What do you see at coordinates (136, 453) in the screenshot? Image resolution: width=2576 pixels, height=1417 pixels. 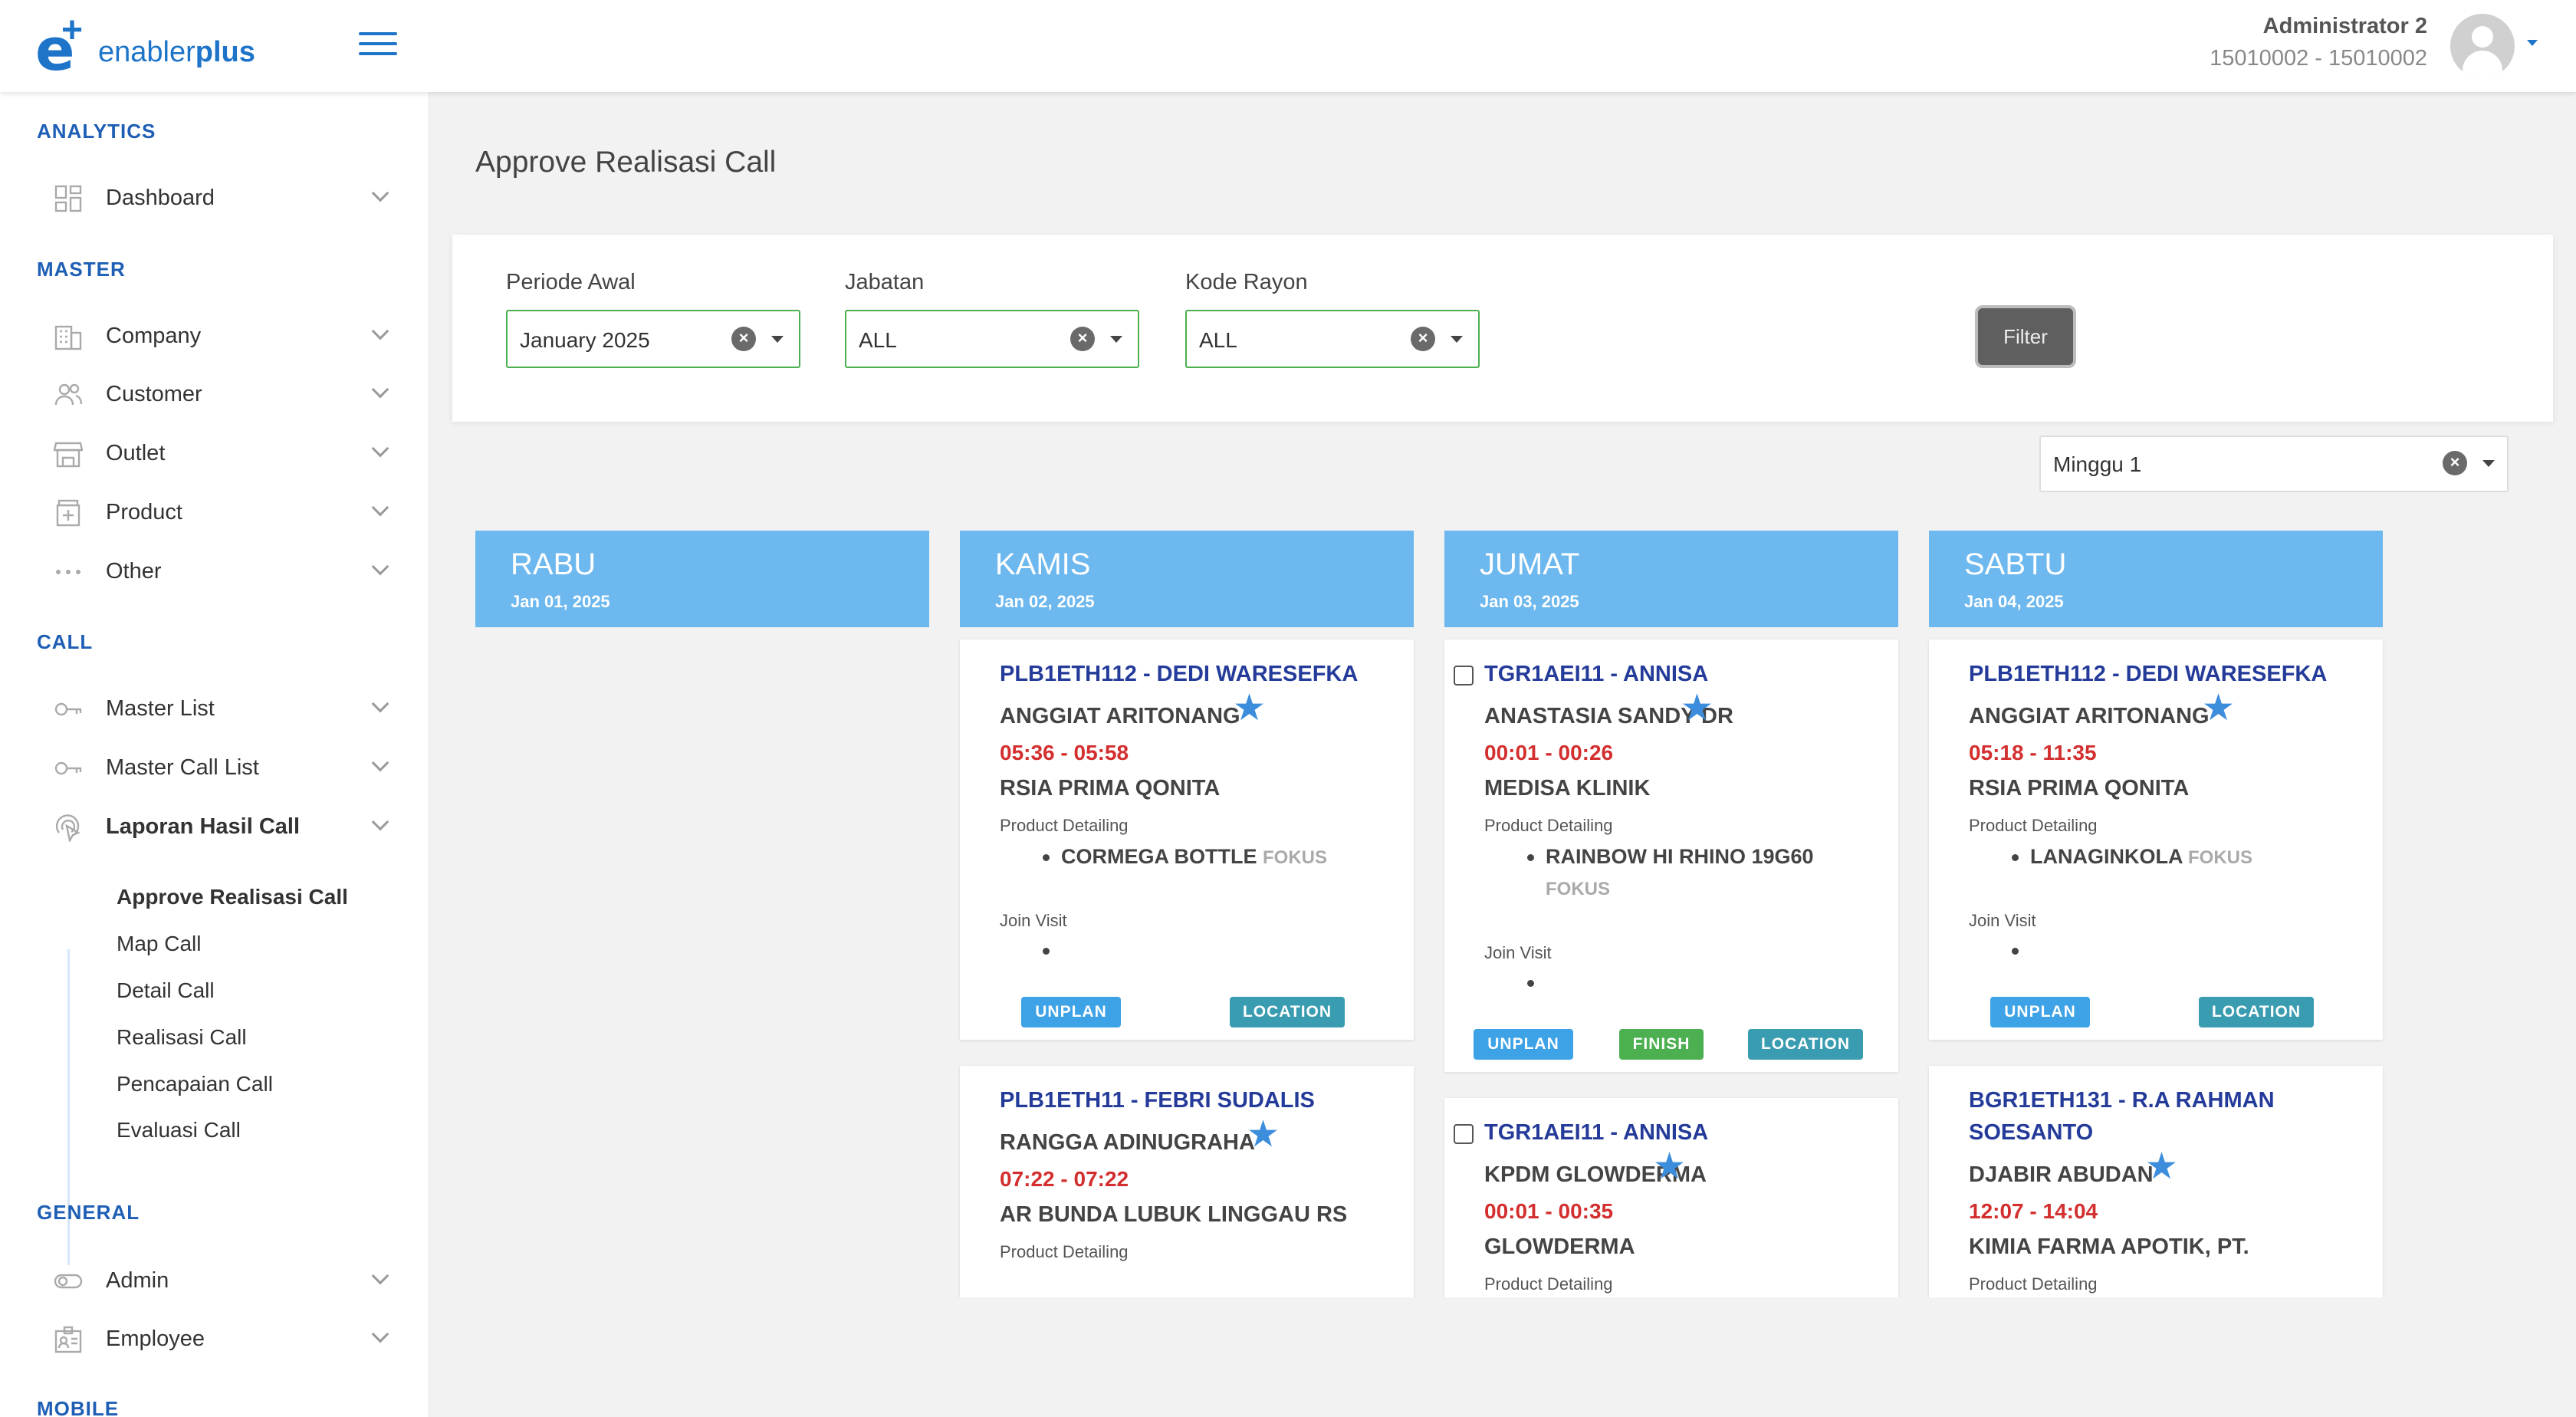 I see `sidebar-item-label: Outlet` at bounding box center [136, 453].